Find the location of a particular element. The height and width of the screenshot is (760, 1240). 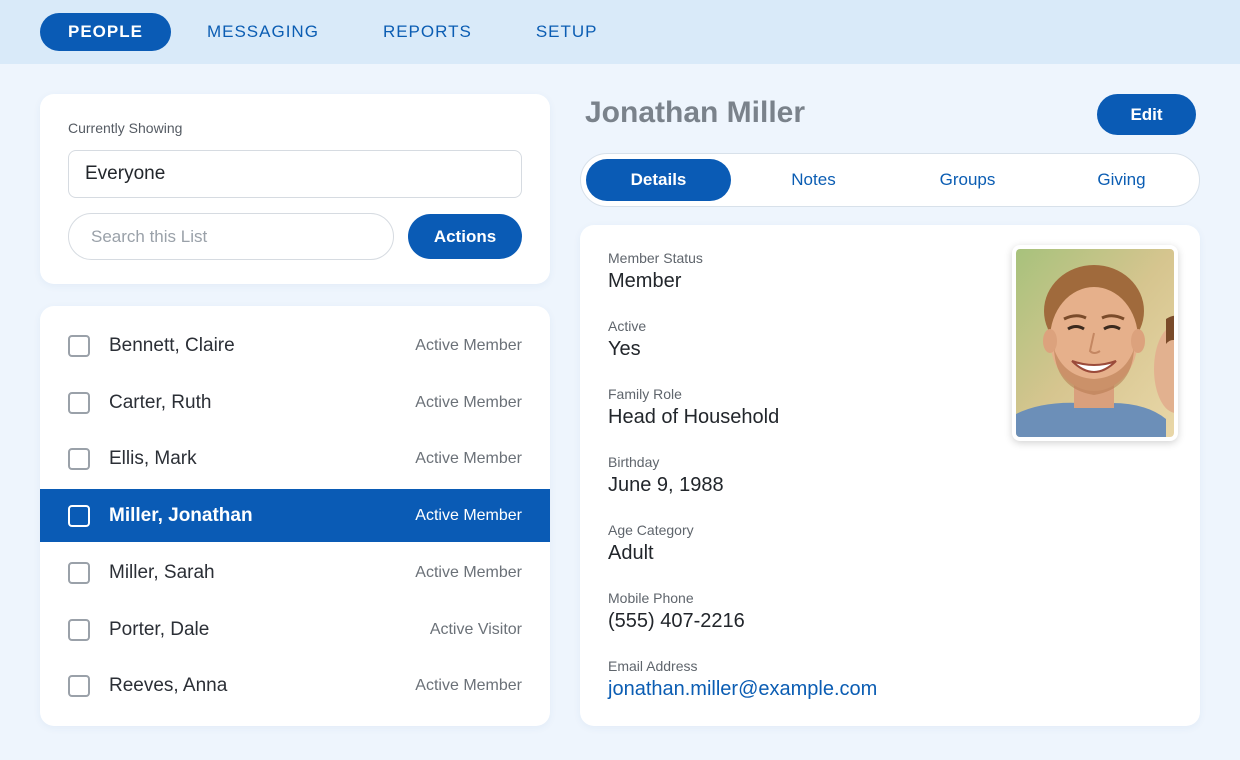

field-value: June 9, 1988 is located at coordinates (666, 485).